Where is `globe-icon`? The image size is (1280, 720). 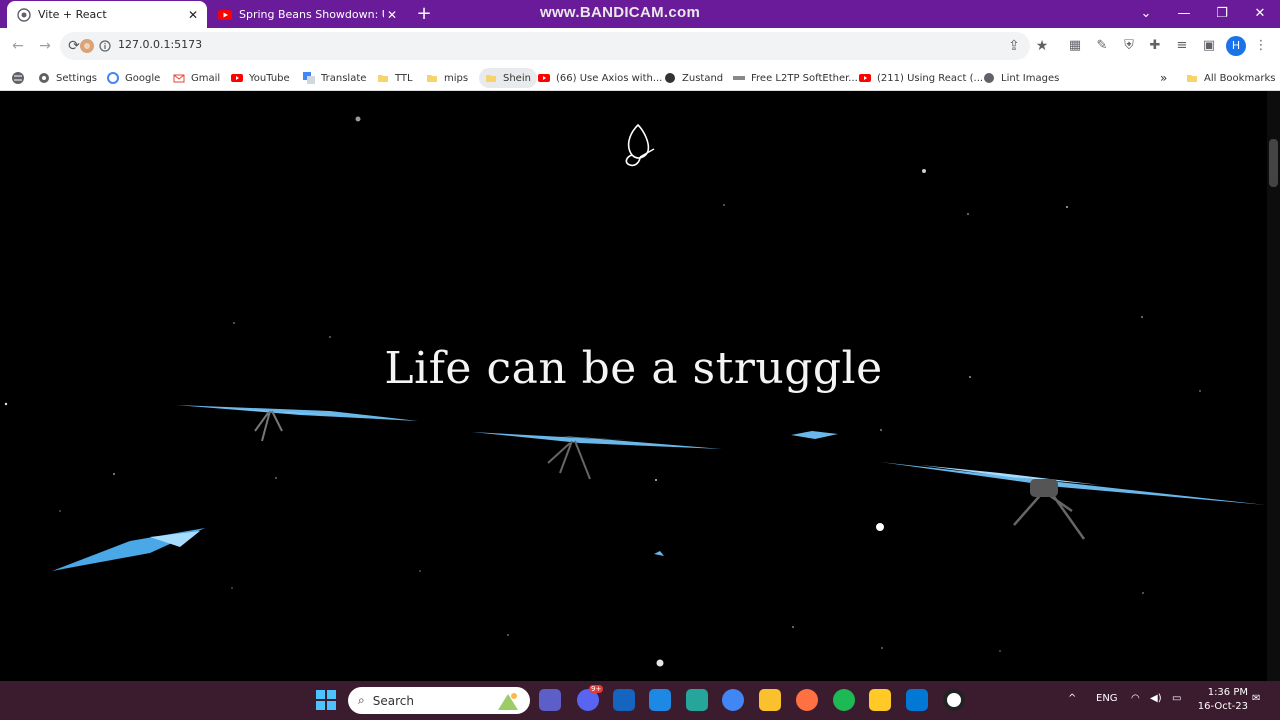
globe-icon is located at coordinates (989, 78).